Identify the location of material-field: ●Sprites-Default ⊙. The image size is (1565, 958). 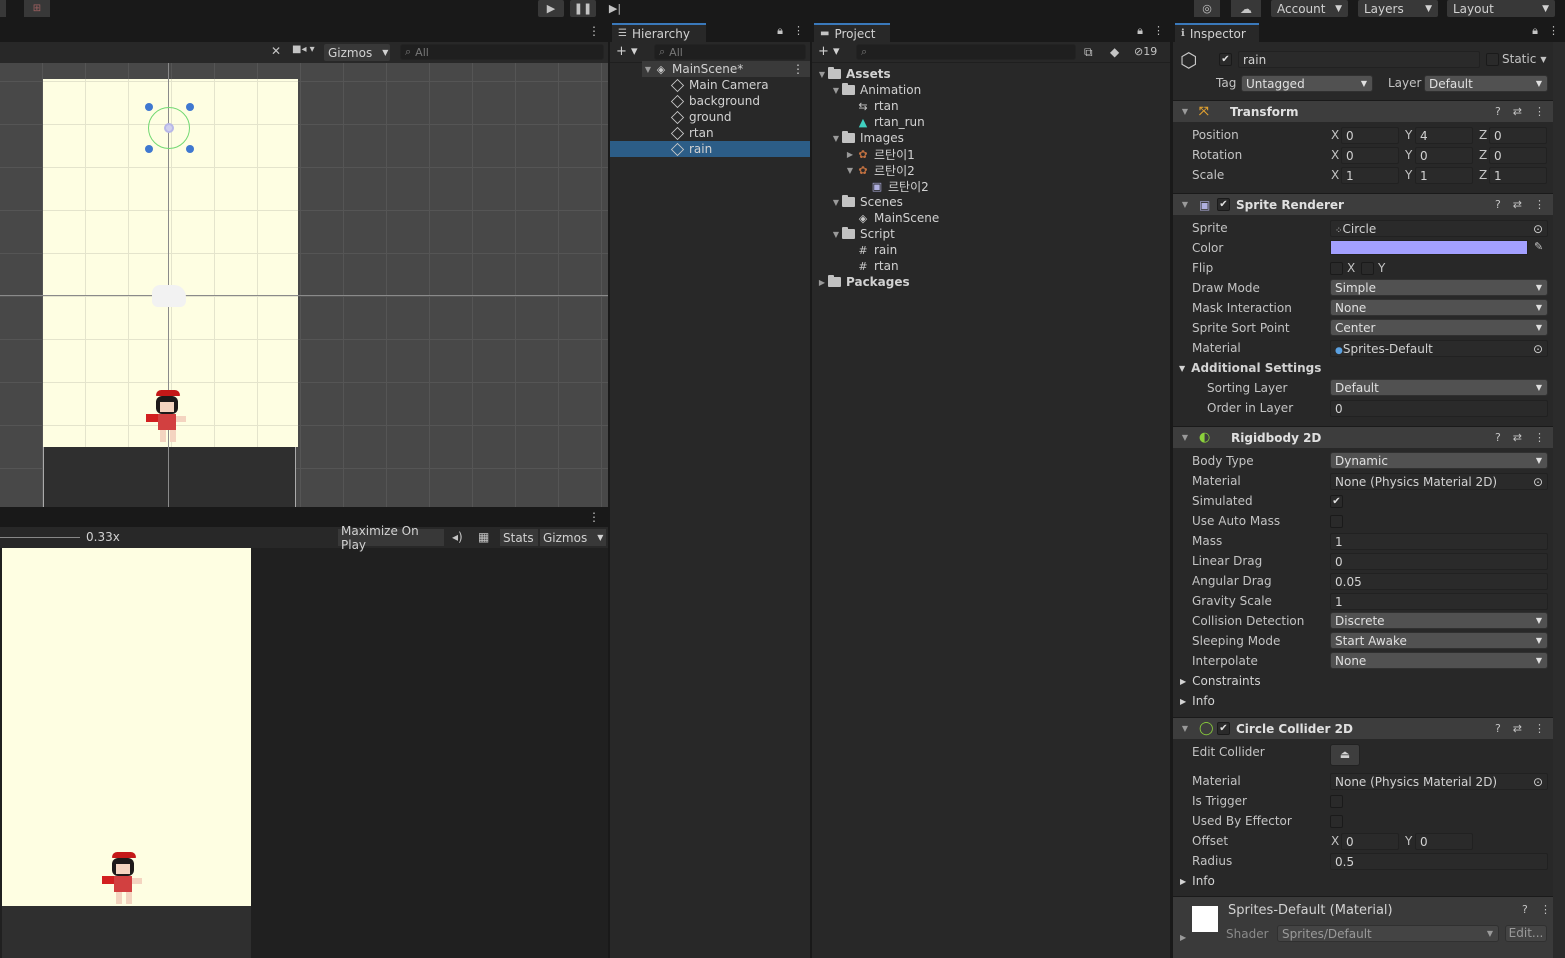
(1439, 348).